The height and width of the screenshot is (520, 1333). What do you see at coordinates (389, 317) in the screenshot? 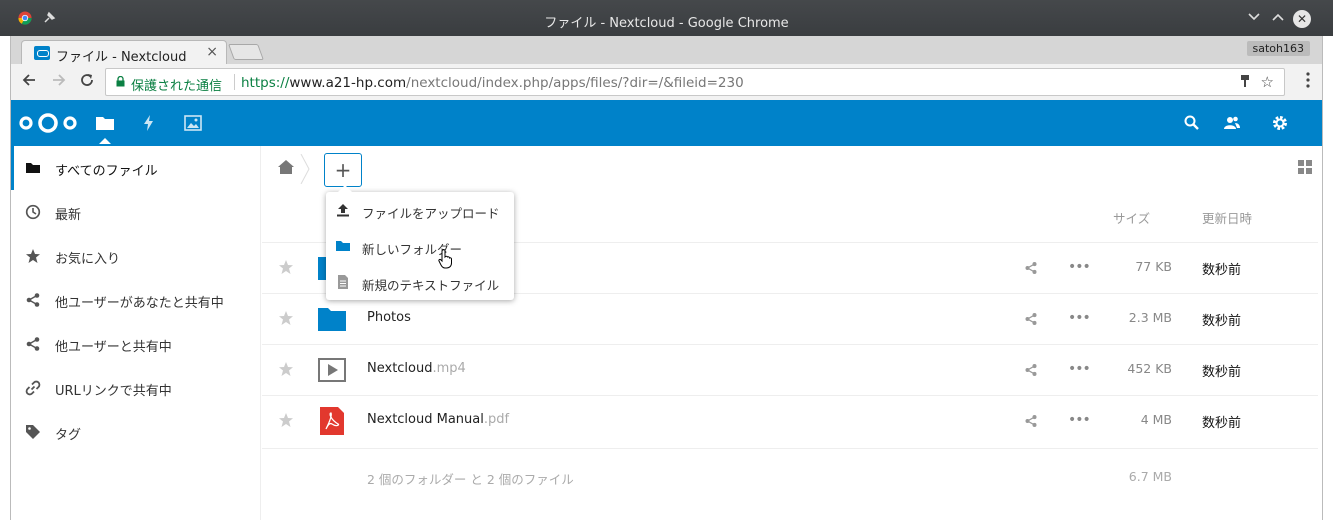
I see `file-name: Photos` at bounding box center [389, 317].